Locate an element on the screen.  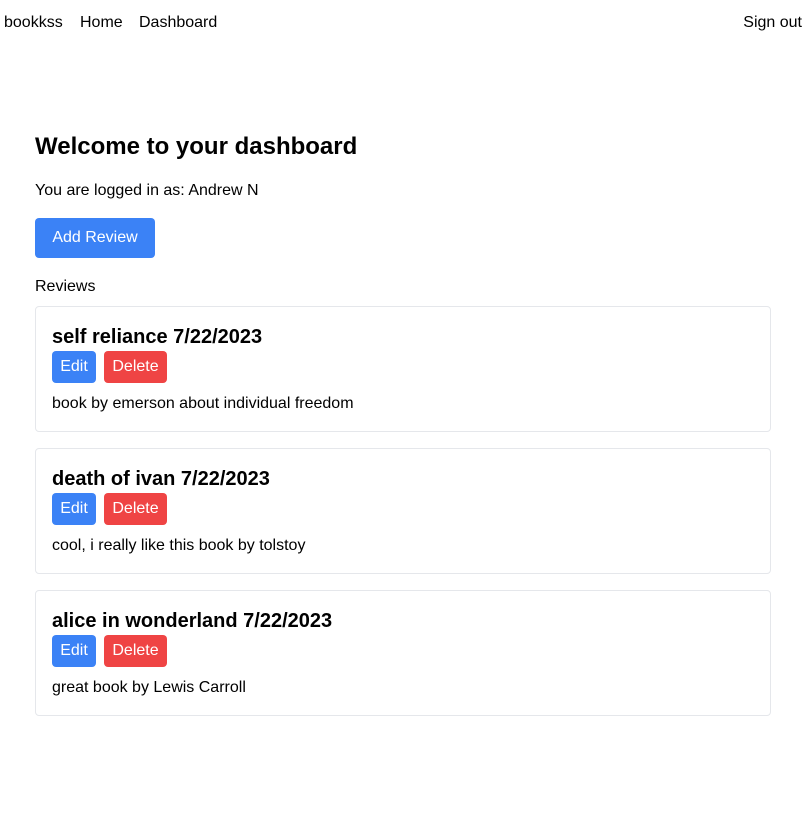
nav-dashboard-link: Dashboard is located at coordinates (178, 22).